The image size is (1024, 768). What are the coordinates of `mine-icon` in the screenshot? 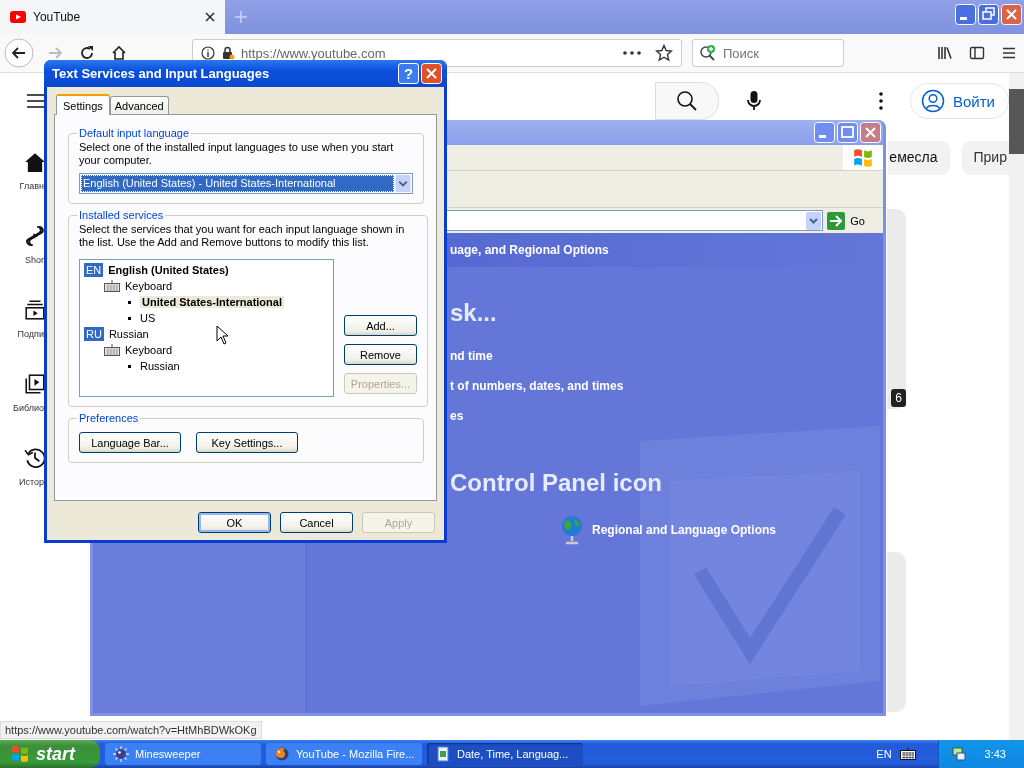 It's located at (121, 754).